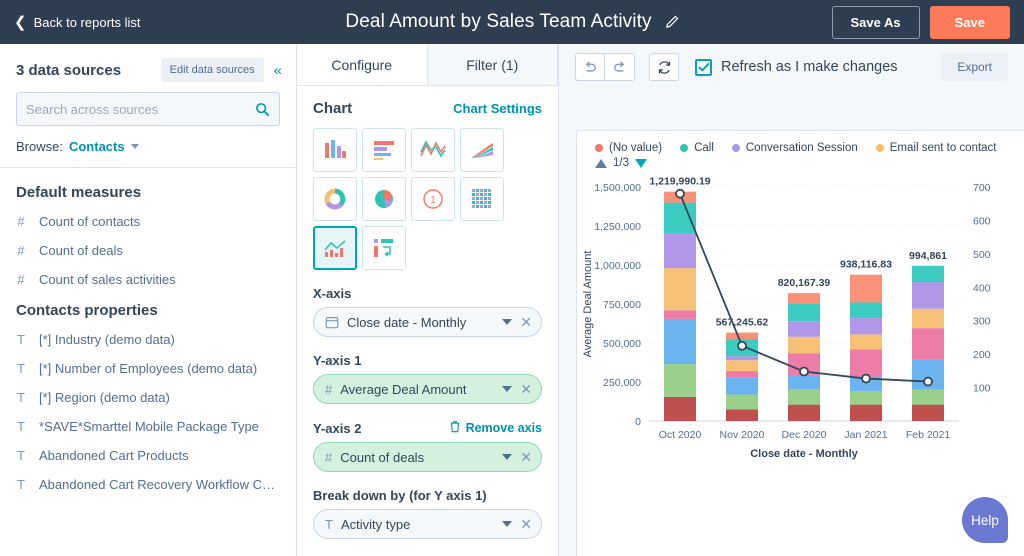  Describe the element at coordinates (384, 199) in the screenshot. I see `pie-chart-icon` at that location.